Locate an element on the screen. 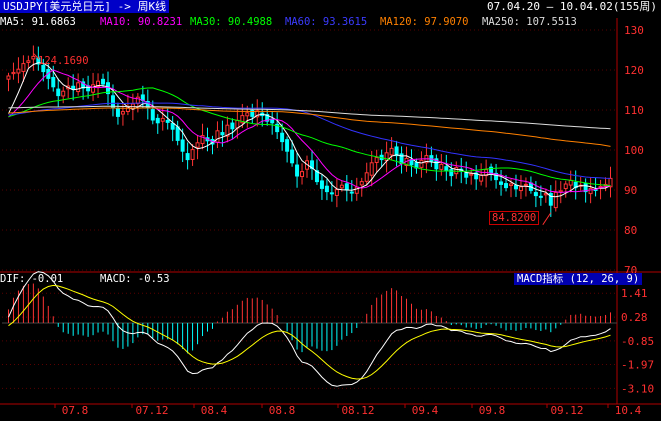 The height and width of the screenshot is (421, 661). x-tick-label: 09.4 is located at coordinates (425, 410).